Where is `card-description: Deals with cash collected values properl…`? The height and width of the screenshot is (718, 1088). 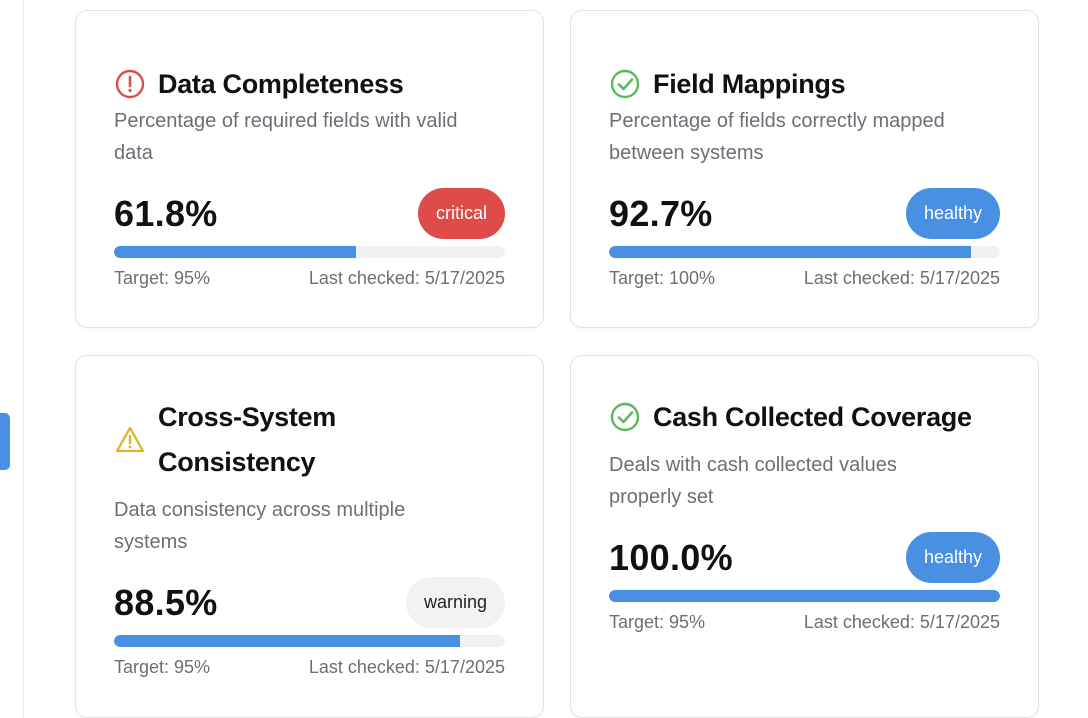 card-description: Deals with cash collected values properl… is located at coordinates (753, 481).